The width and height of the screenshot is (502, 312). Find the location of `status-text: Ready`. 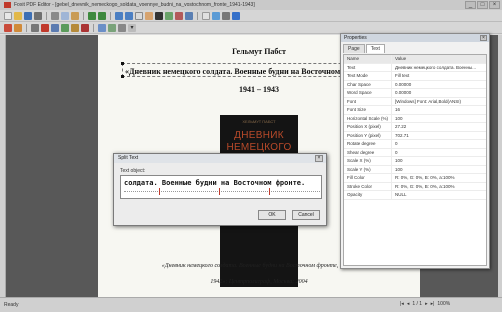

status-text: Ready is located at coordinates (11, 305).